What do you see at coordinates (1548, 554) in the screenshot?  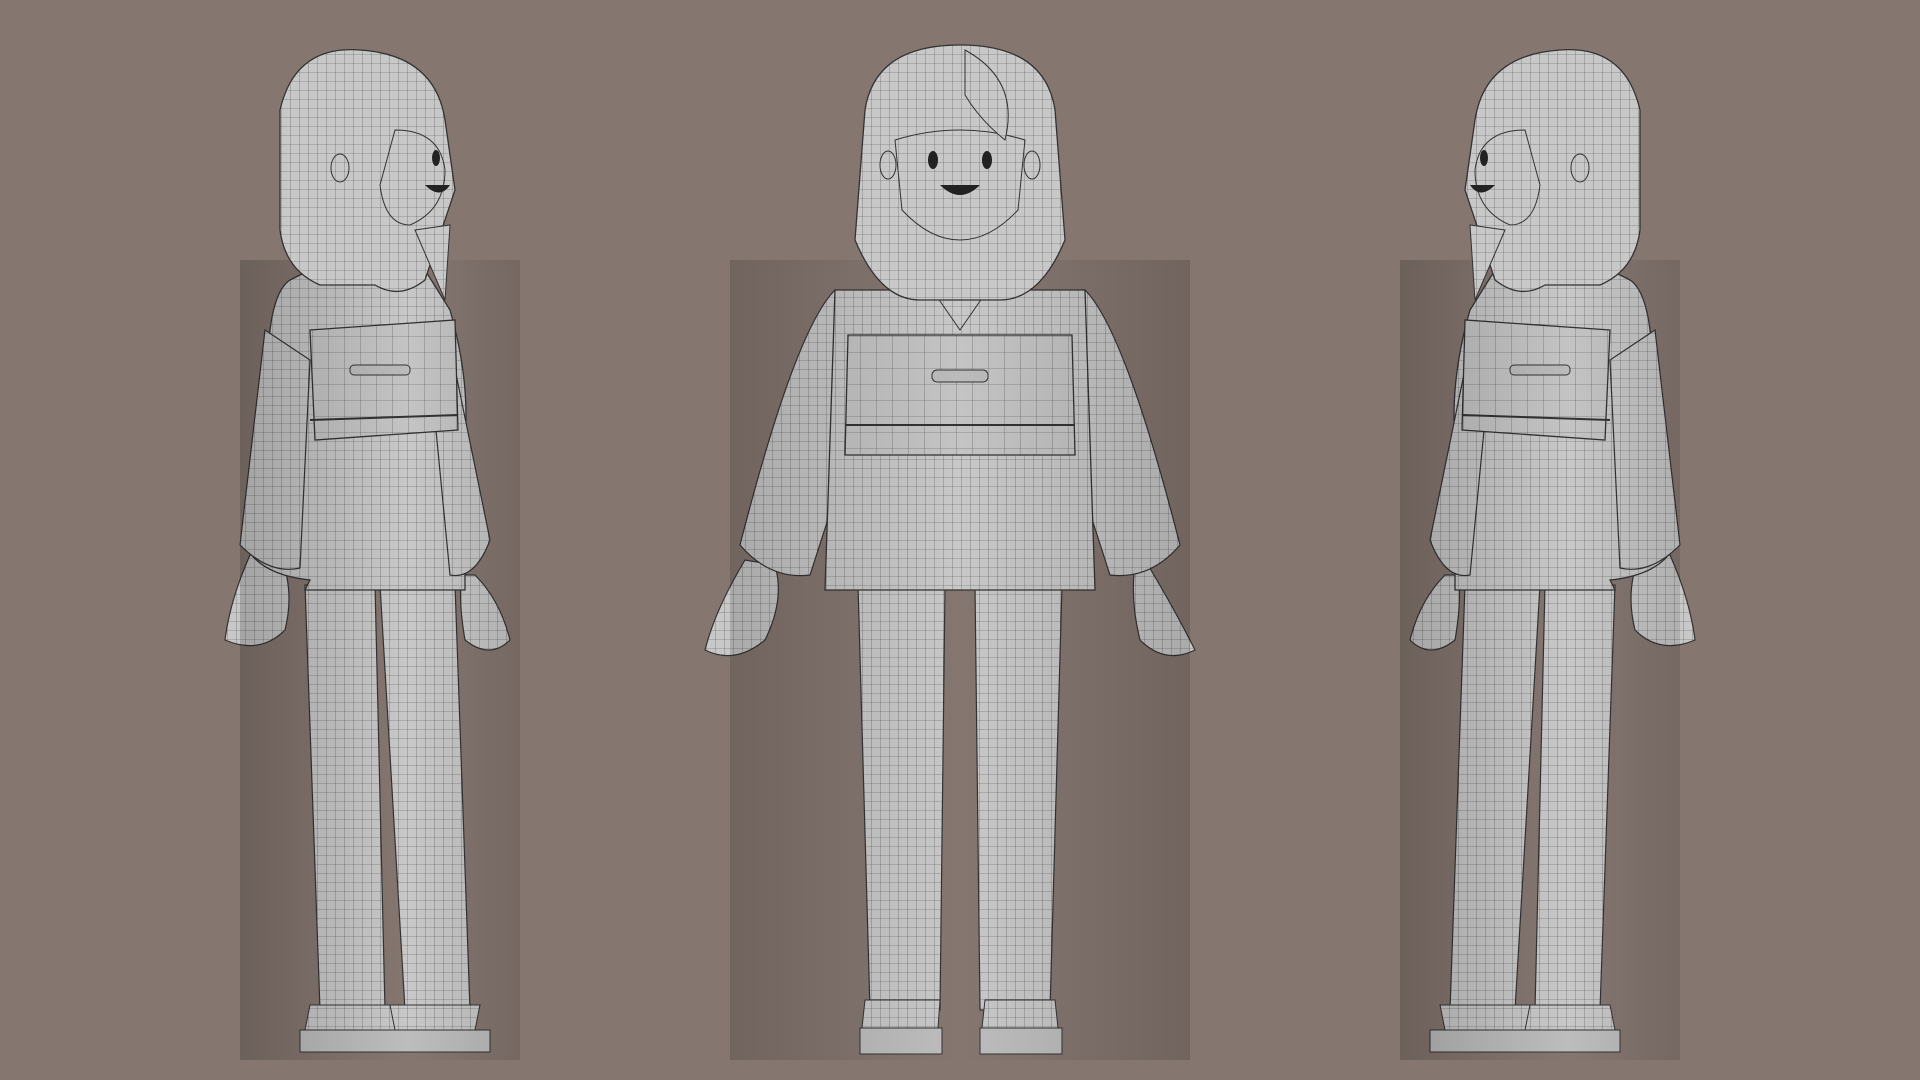 I see `character-model-right` at bounding box center [1548, 554].